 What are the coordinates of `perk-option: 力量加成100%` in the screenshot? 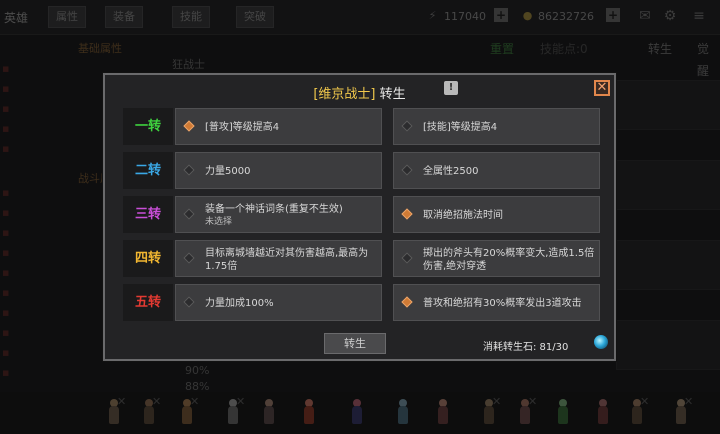 It's located at (278, 302).